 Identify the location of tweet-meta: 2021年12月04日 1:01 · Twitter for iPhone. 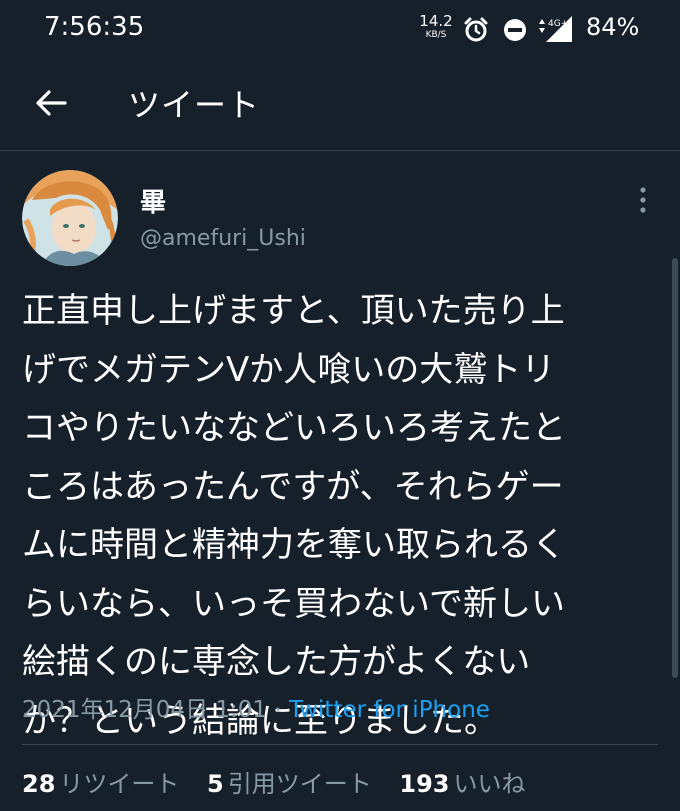
(256, 707).